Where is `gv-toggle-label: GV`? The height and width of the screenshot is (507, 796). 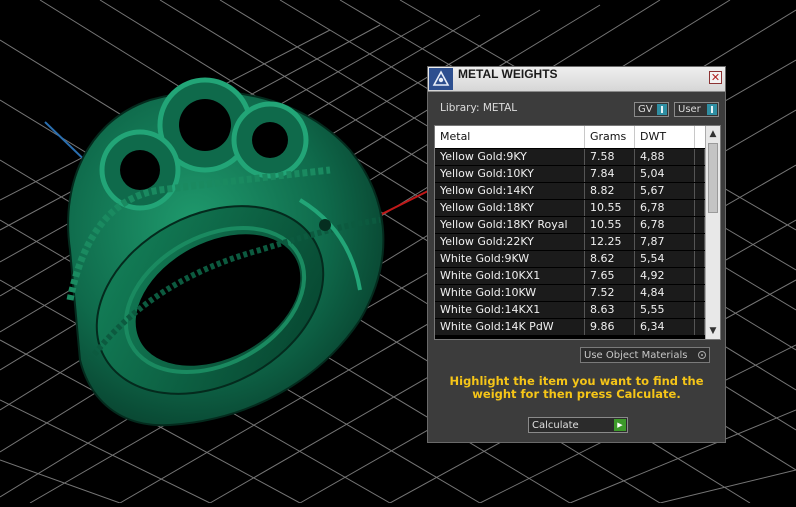 gv-toggle-label: GV is located at coordinates (645, 109).